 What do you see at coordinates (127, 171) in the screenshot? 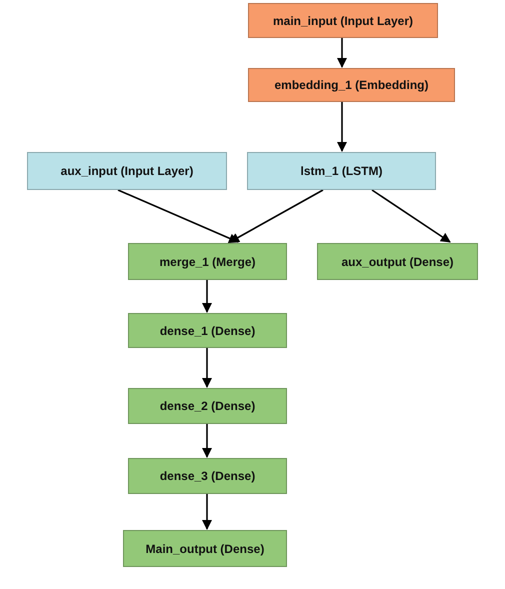
I see `layer-node: aux_input (Input Layer)` at bounding box center [127, 171].